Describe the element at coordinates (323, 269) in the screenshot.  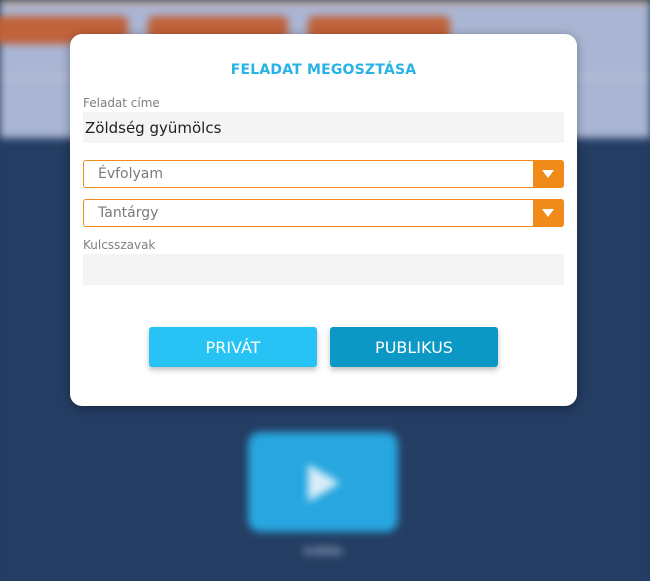
I see `keywords-input` at that location.